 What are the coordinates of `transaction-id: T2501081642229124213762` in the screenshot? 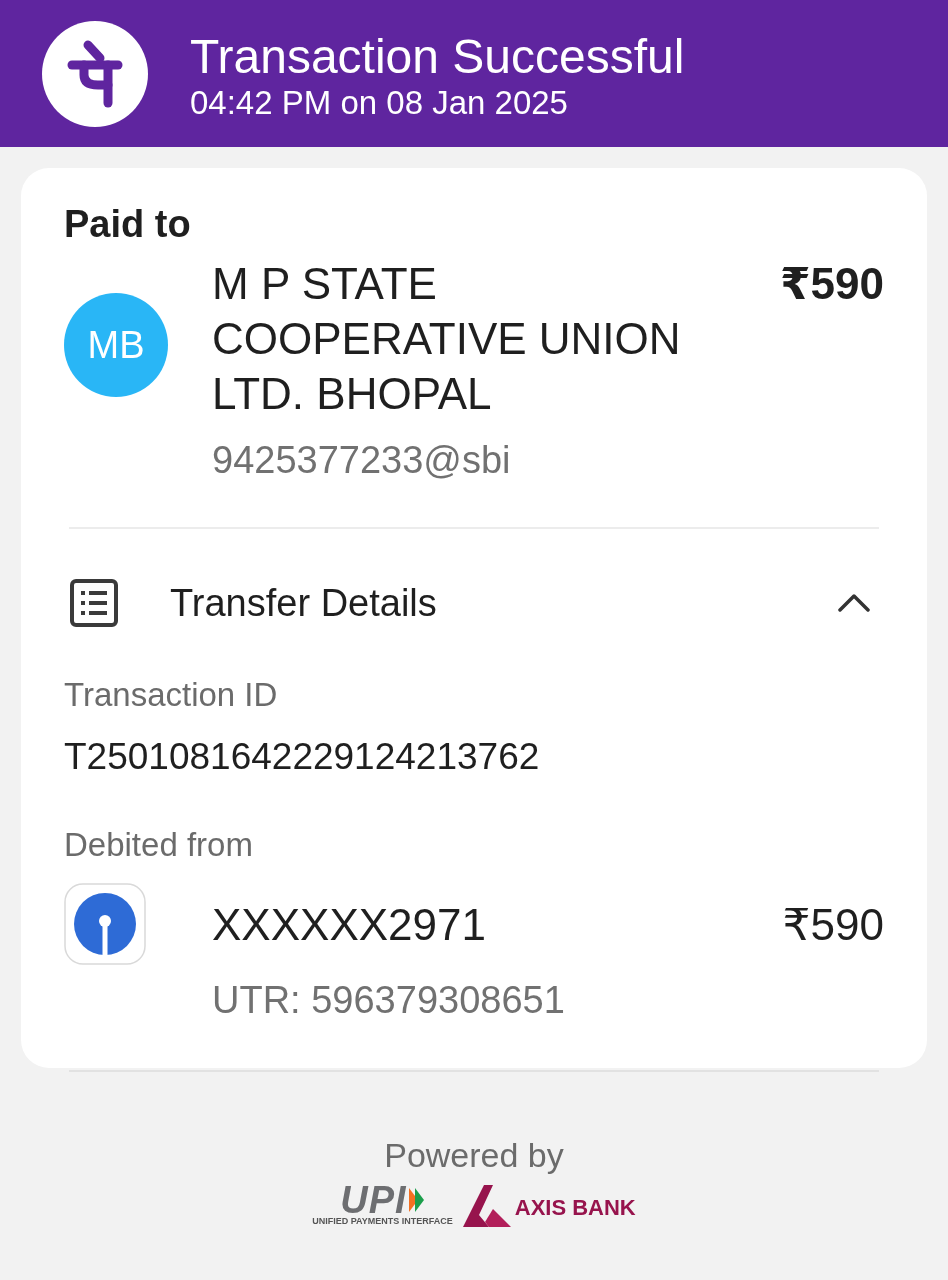 It's located at (302, 757).